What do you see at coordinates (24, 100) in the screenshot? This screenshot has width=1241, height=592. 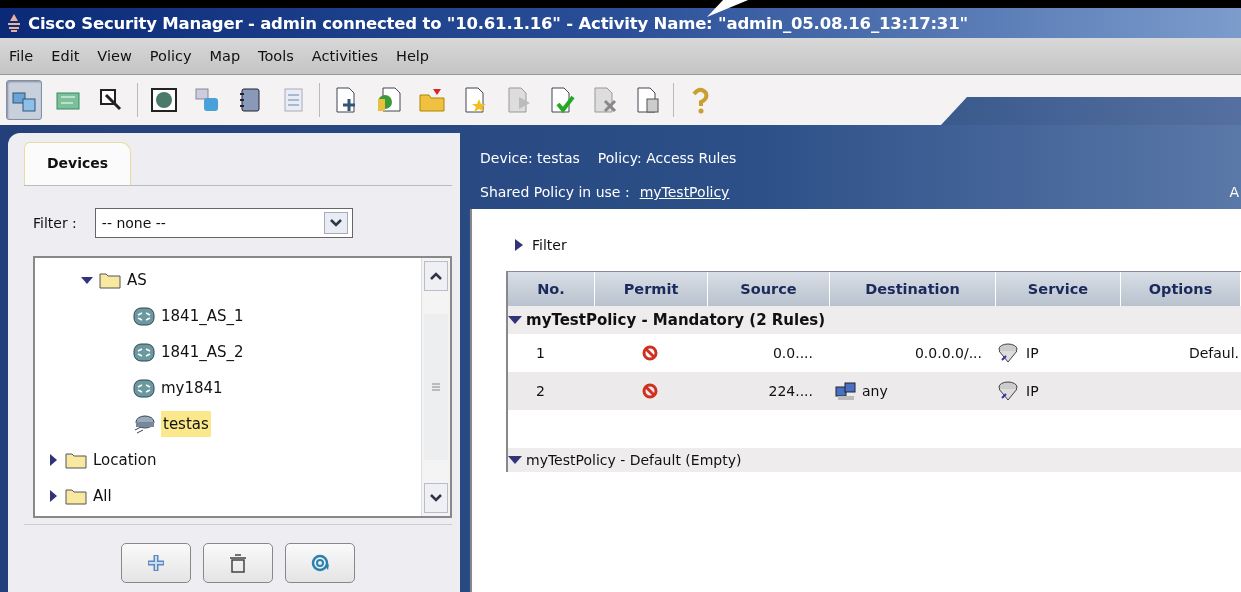 I see `devices-icon` at bounding box center [24, 100].